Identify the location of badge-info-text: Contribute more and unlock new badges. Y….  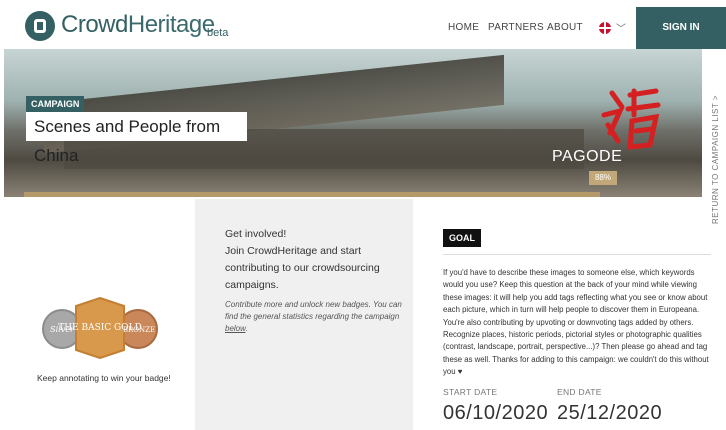
(315, 317).